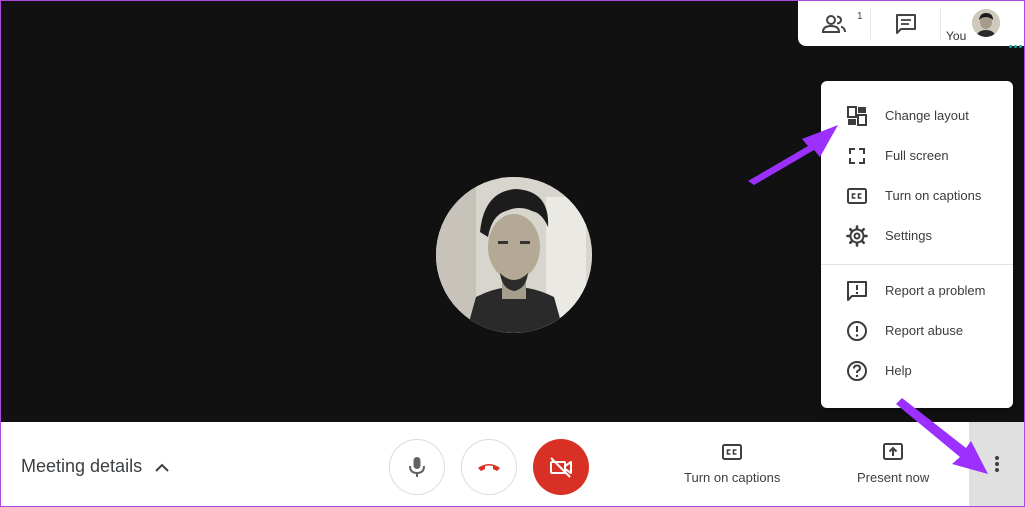 The height and width of the screenshot is (507, 1025). Describe the element at coordinates (860, 16) in the screenshot. I see `participant-count: 1` at that location.